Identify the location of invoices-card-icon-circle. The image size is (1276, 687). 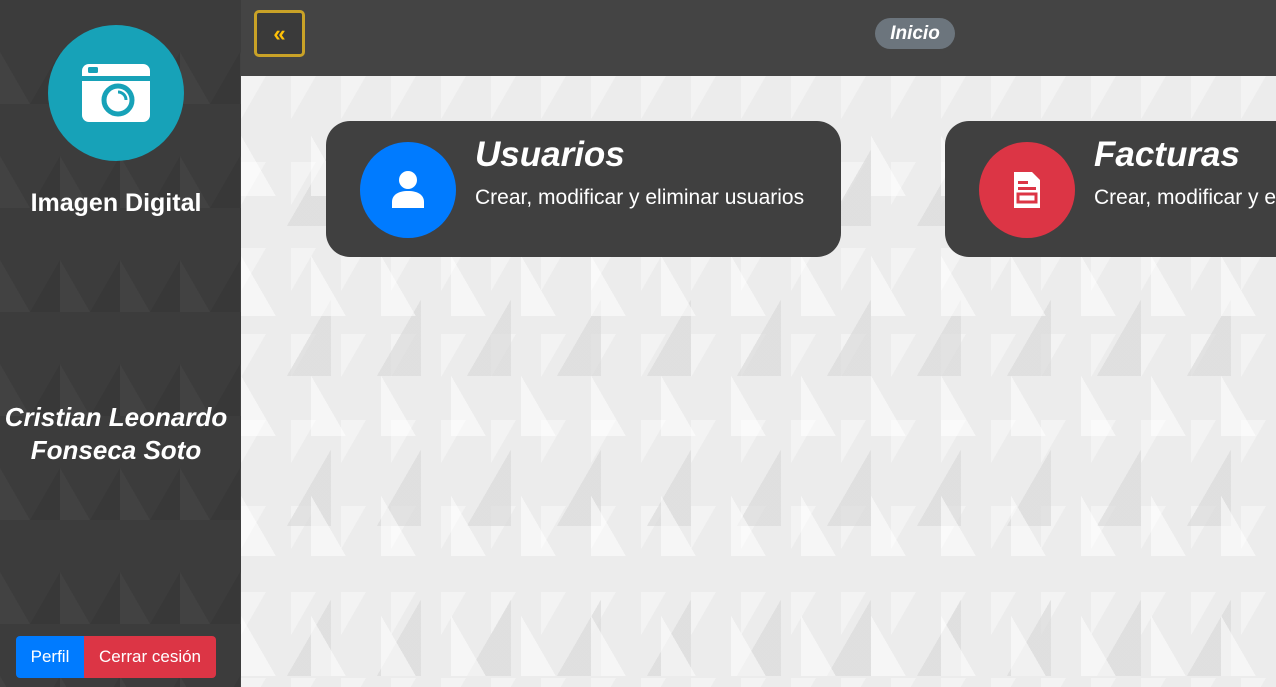
(1027, 190).